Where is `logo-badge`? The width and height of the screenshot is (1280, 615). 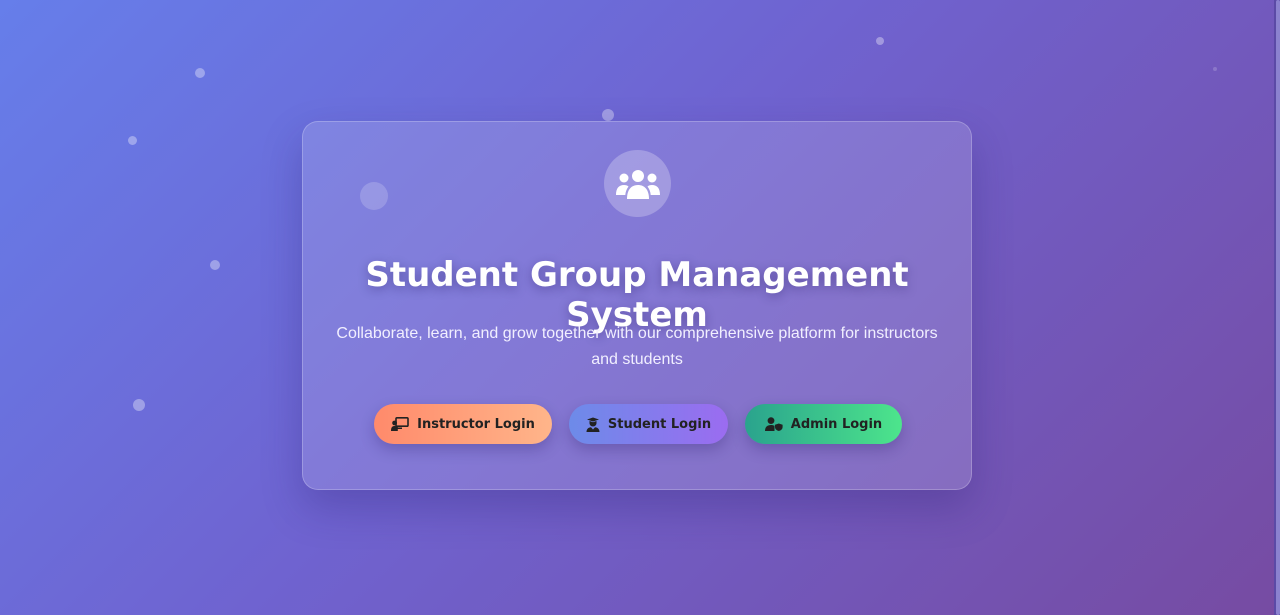 logo-badge is located at coordinates (637, 183).